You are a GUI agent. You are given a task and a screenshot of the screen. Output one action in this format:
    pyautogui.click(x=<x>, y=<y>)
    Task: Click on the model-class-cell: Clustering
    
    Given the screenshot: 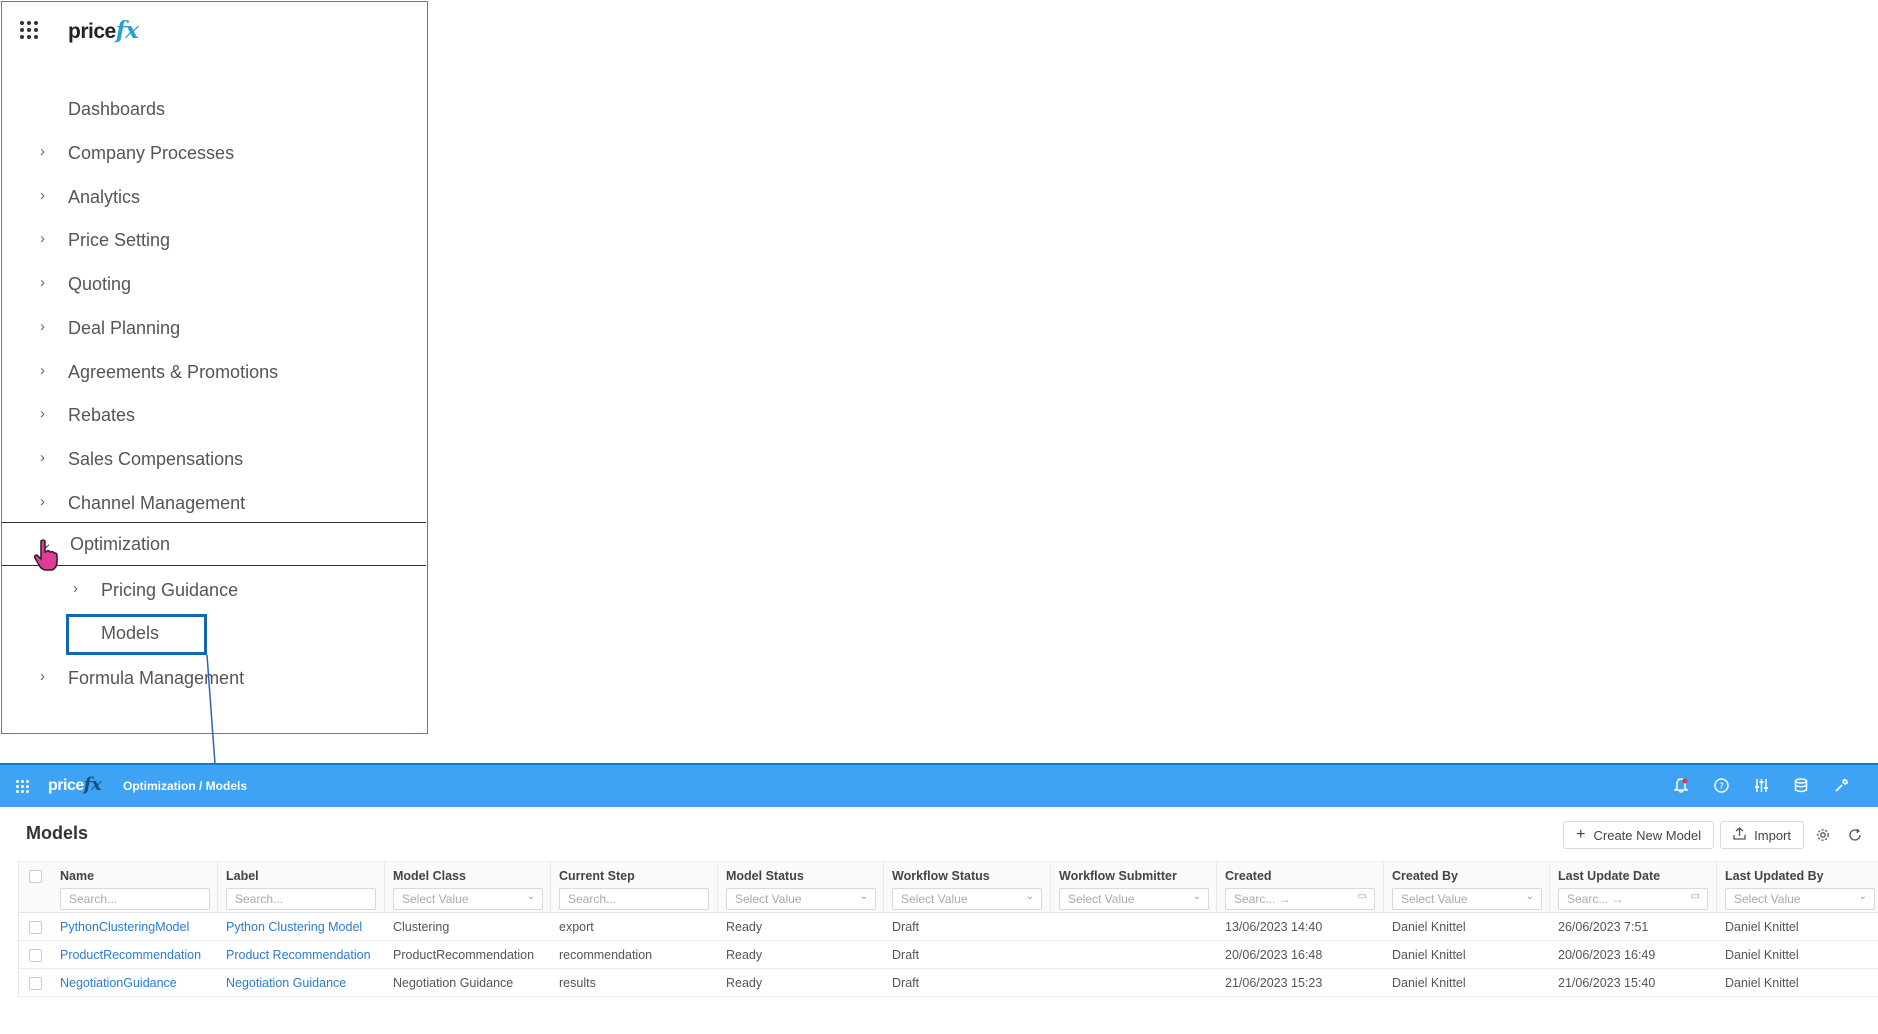 What is the action you would take?
    pyautogui.click(x=421, y=927)
    